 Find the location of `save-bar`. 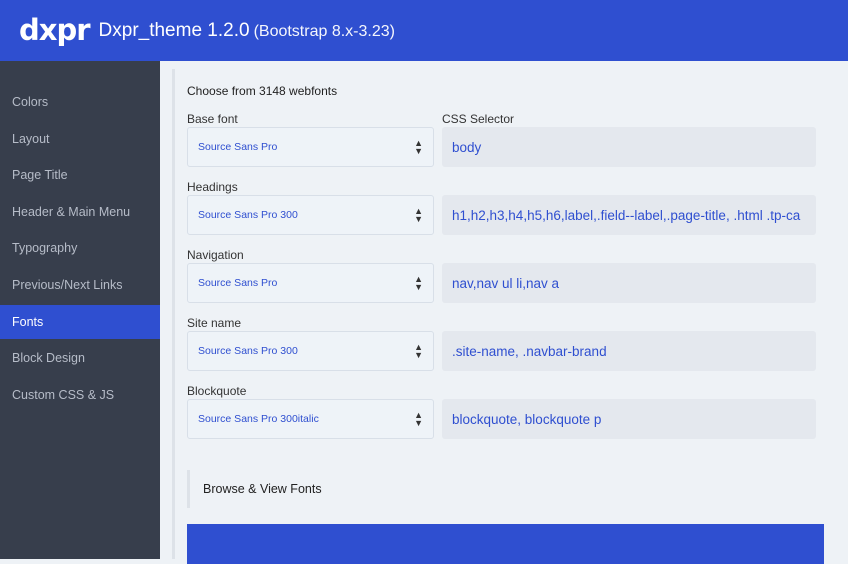

save-bar is located at coordinates (505, 544).